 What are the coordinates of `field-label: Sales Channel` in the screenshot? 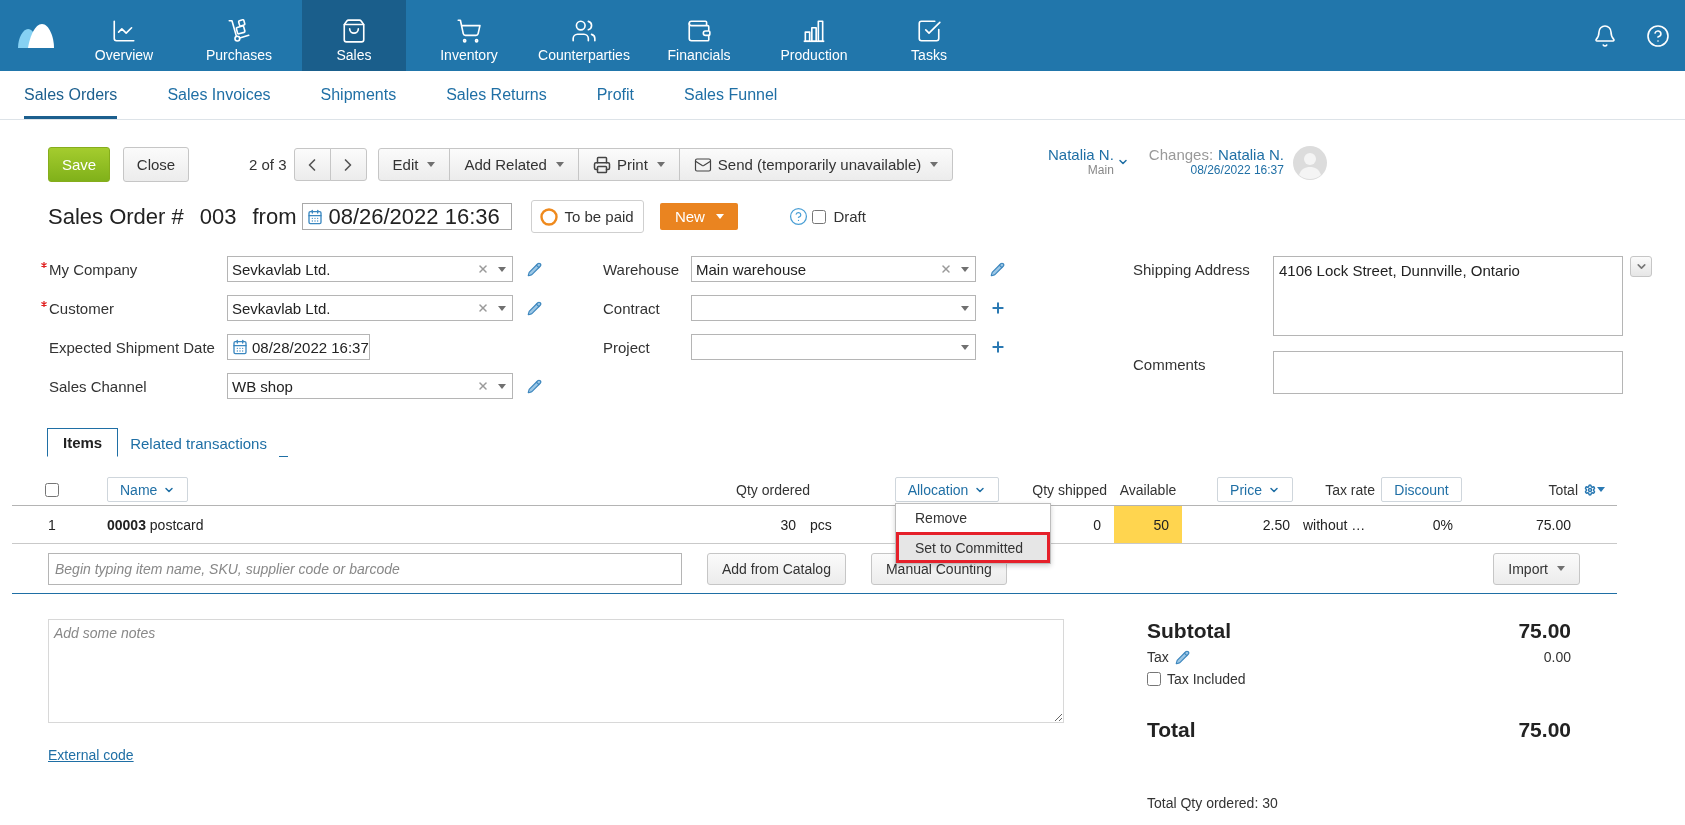 It's located at (98, 386).